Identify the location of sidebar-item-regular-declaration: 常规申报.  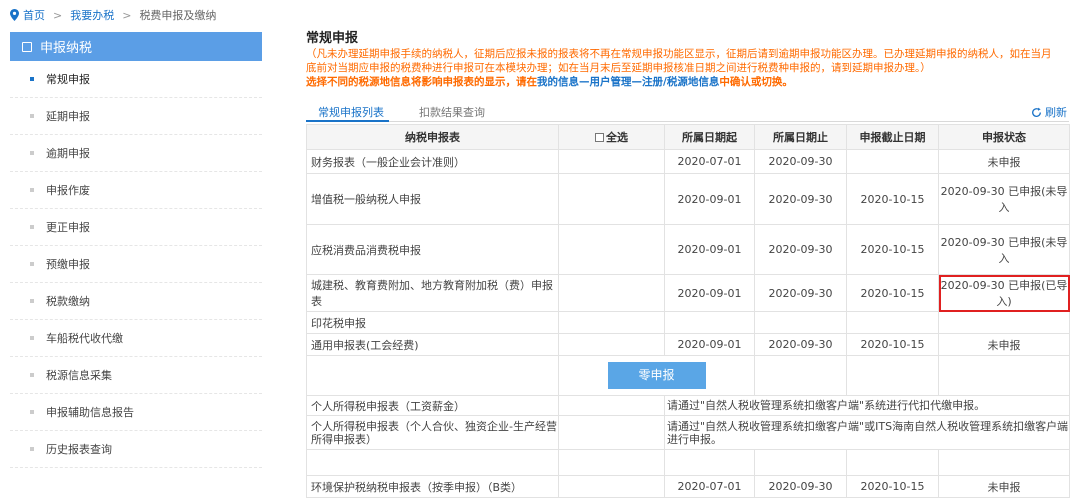
(136, 79).